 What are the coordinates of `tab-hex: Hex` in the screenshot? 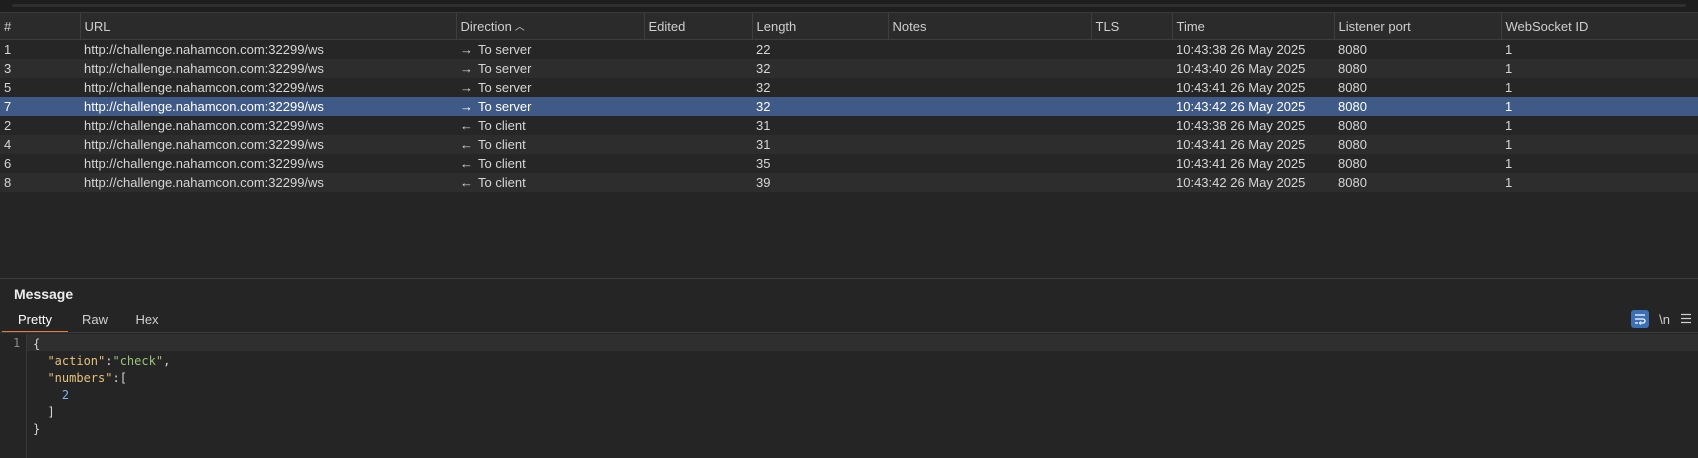 It's located at (147, 319).